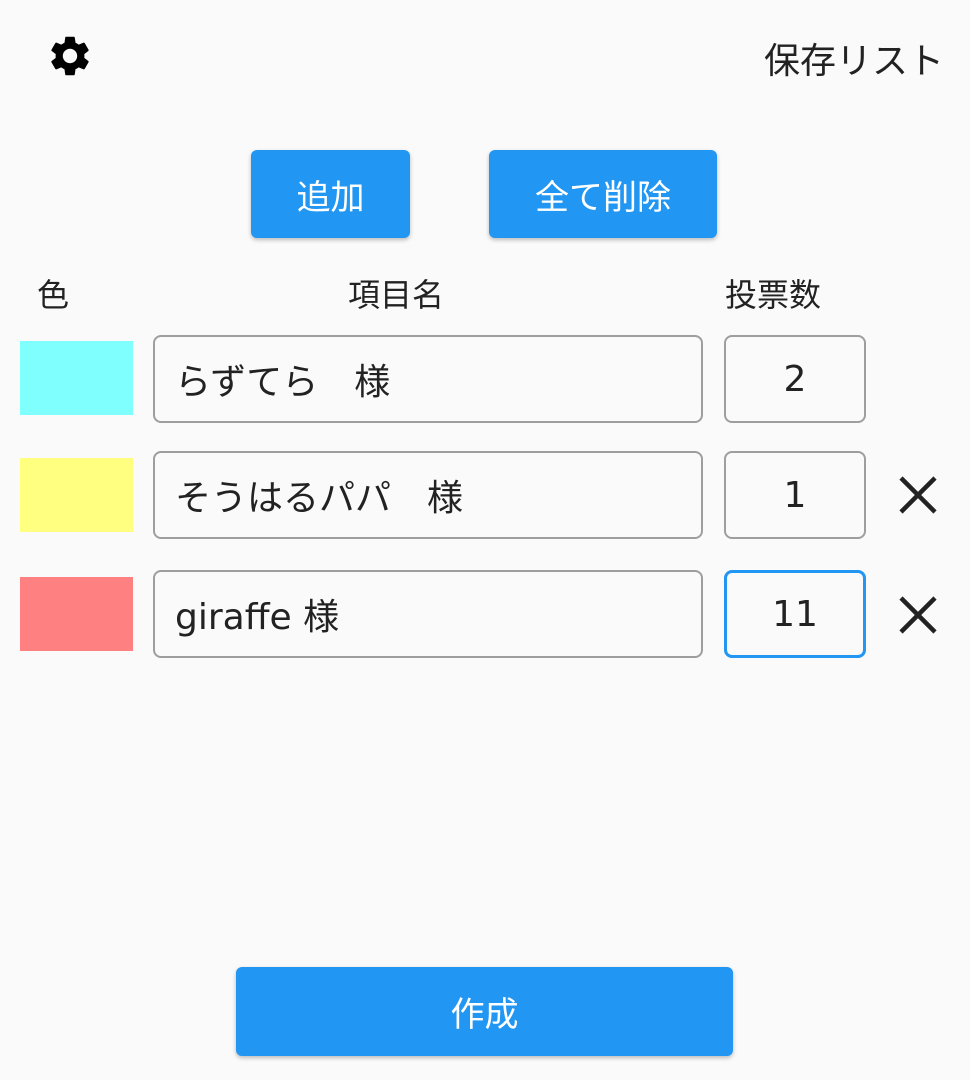 This screenshot has height=1080, width=970. What do you see at coordinates (773, 295) in the screenshot?
I see `column-header-votes: 投票数` at bounding box center [773, 295].